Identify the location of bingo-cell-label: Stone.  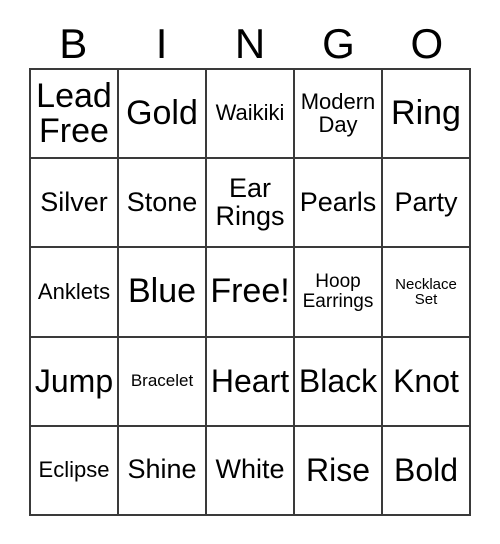
(162, 201).